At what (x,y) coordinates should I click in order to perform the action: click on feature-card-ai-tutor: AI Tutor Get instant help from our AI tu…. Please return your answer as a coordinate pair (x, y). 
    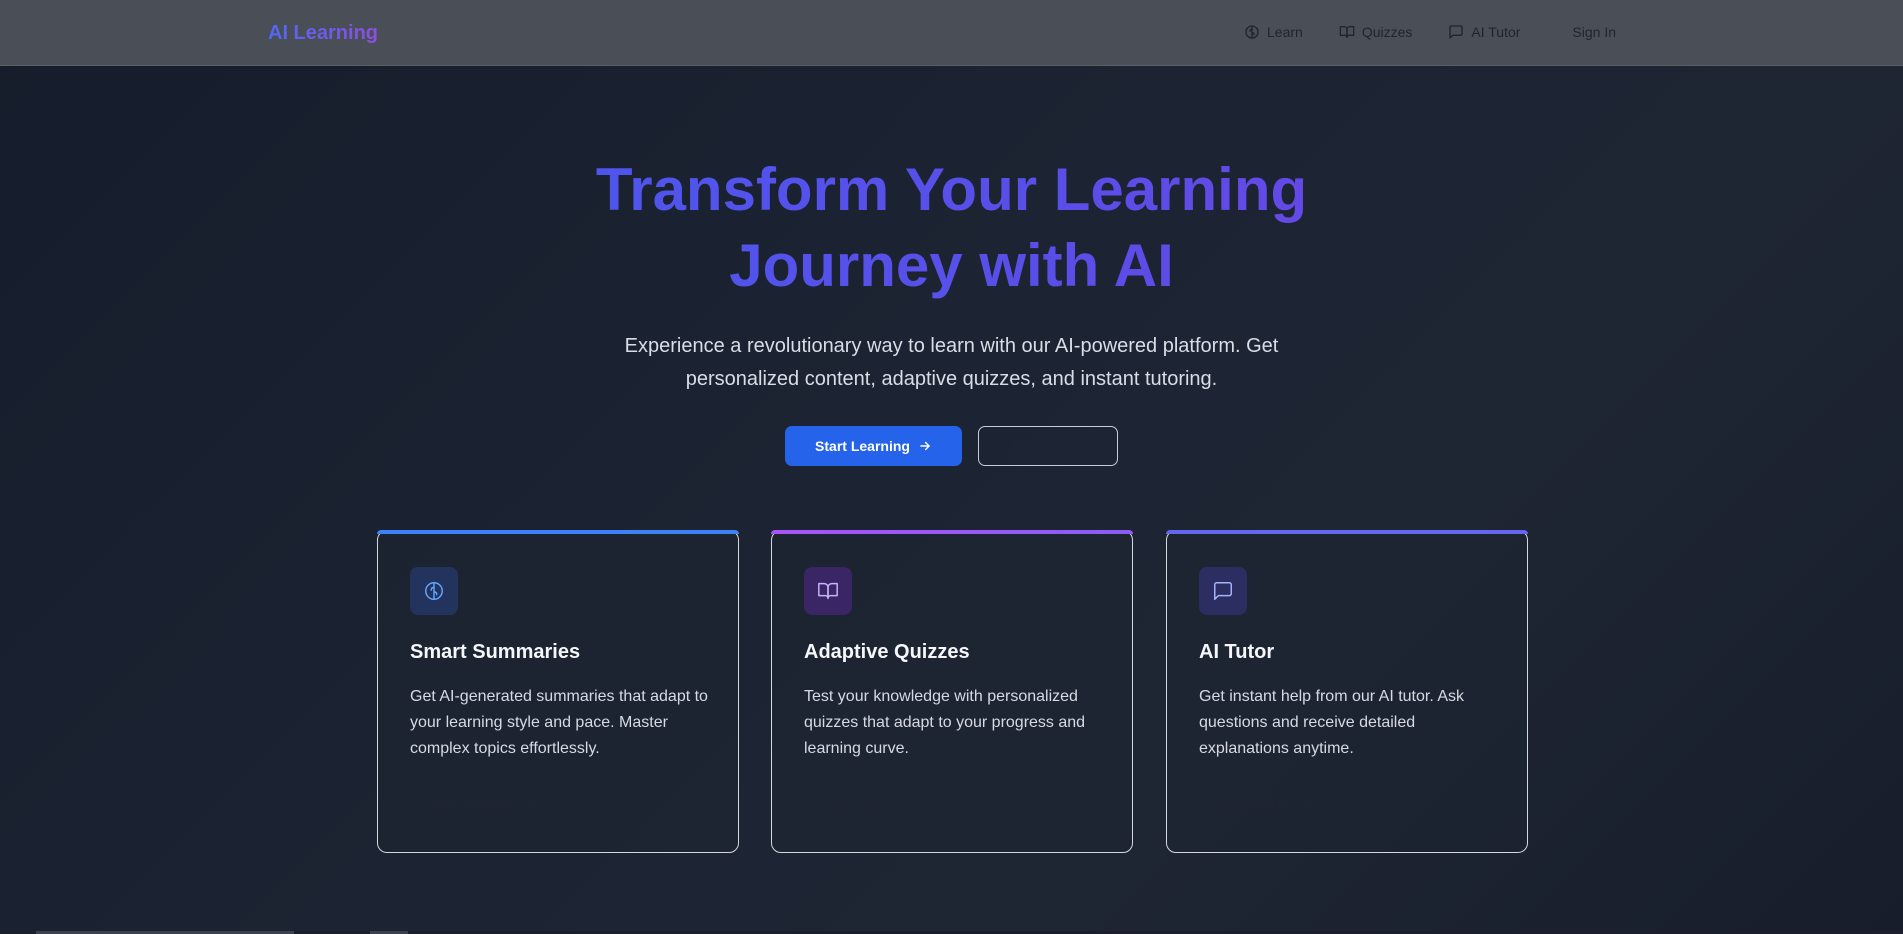
    Looking at the image, I should click on (1347, 691).